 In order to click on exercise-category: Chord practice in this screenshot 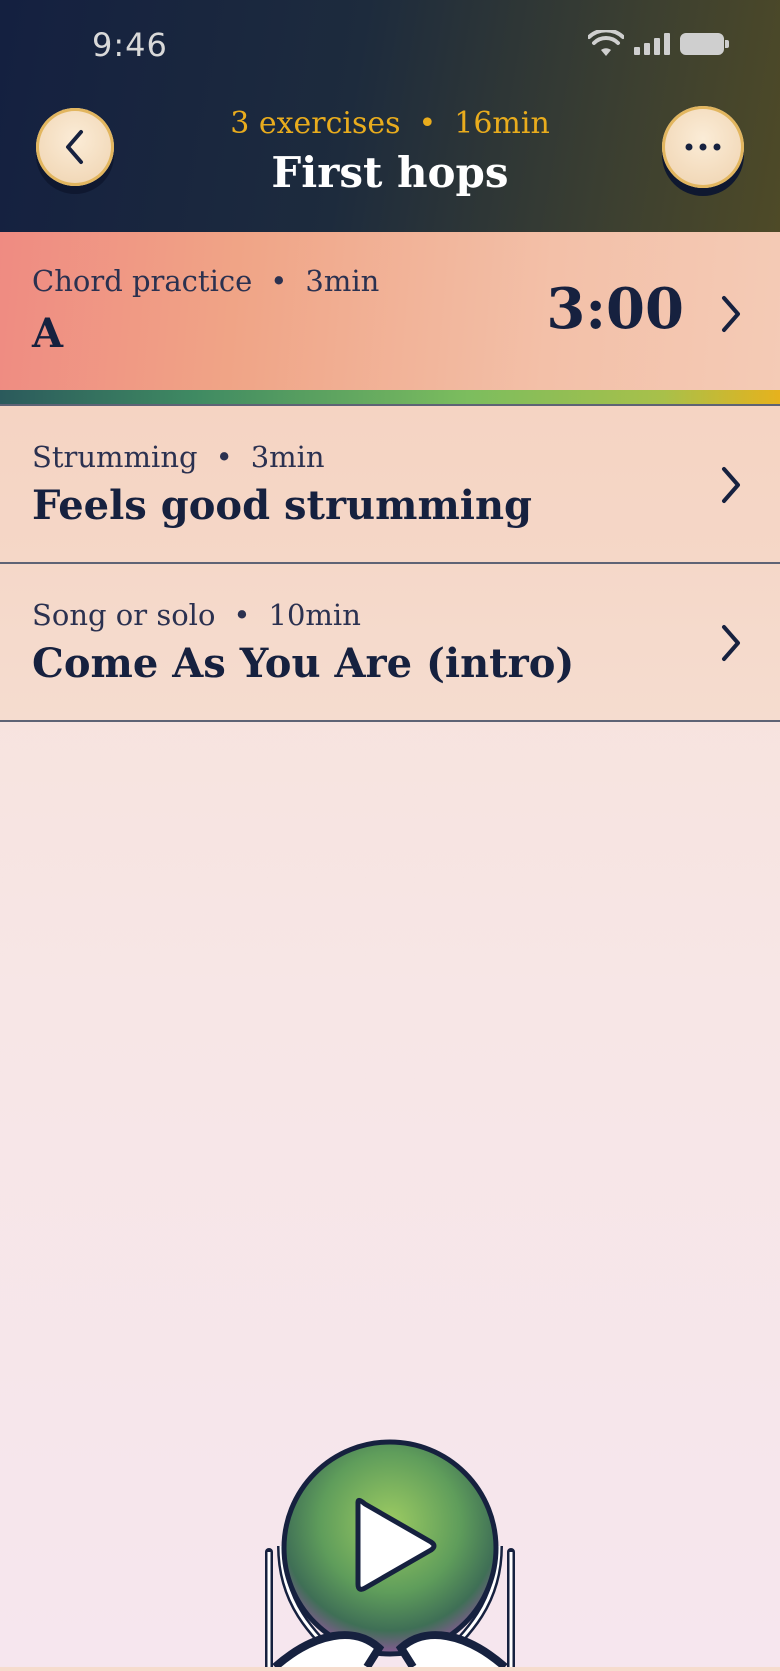, I will do `click(142, 281)`.